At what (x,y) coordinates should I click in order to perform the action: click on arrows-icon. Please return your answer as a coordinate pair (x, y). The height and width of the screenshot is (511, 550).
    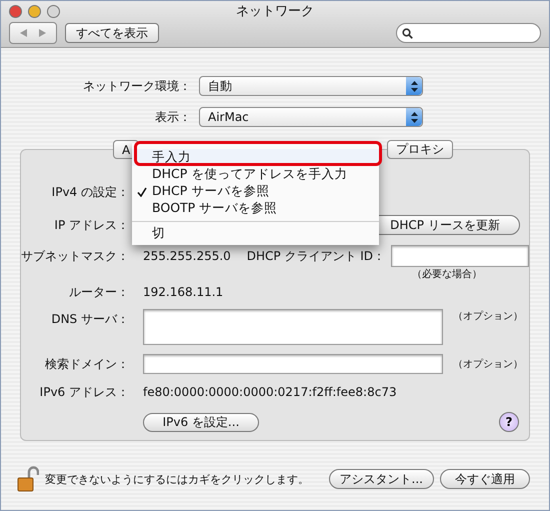
    Looking at the image, I should click on (33, 33).